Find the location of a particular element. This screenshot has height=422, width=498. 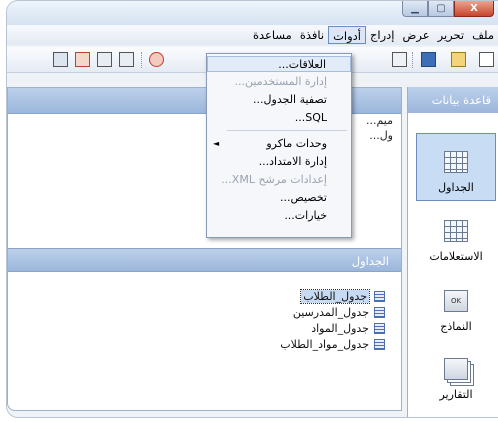

table-row: جدول_المواد is located at coordinates (332, 328).